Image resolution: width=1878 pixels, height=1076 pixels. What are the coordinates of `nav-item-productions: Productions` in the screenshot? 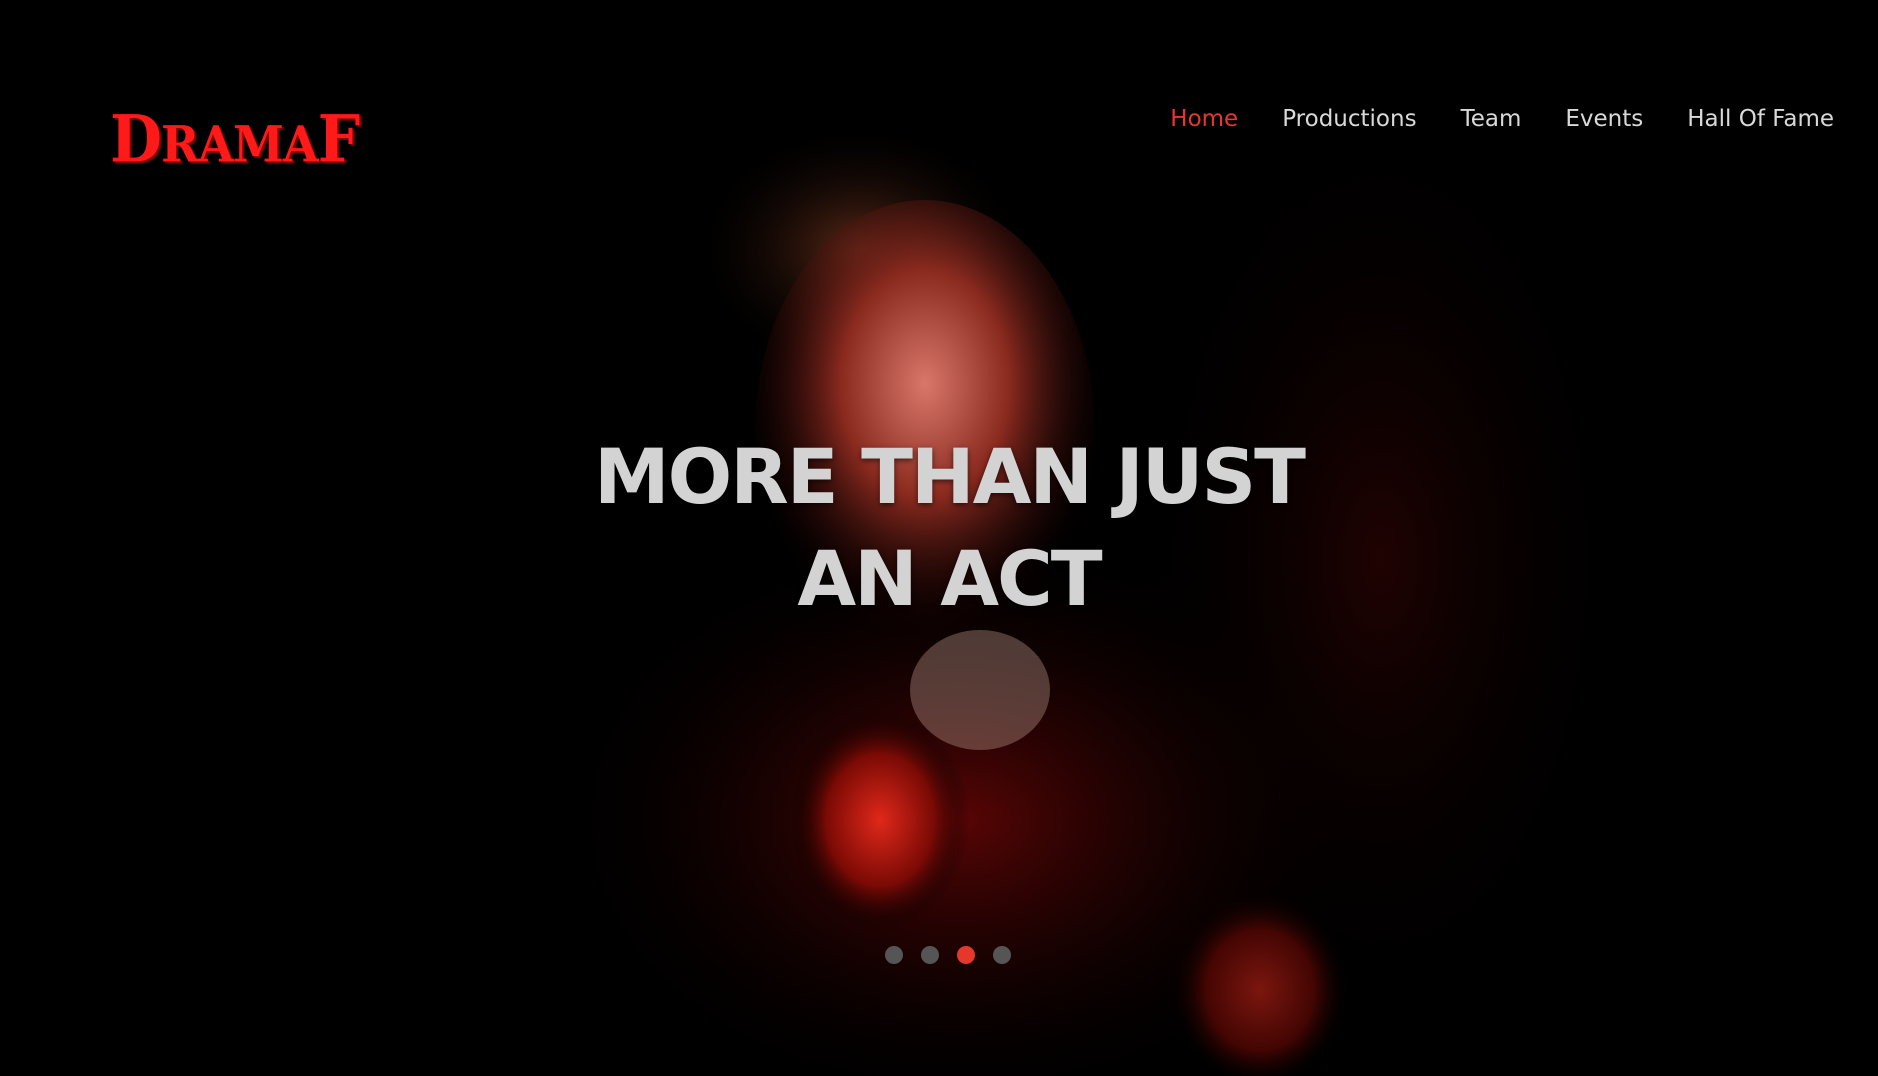 It's located at (1349, 119).